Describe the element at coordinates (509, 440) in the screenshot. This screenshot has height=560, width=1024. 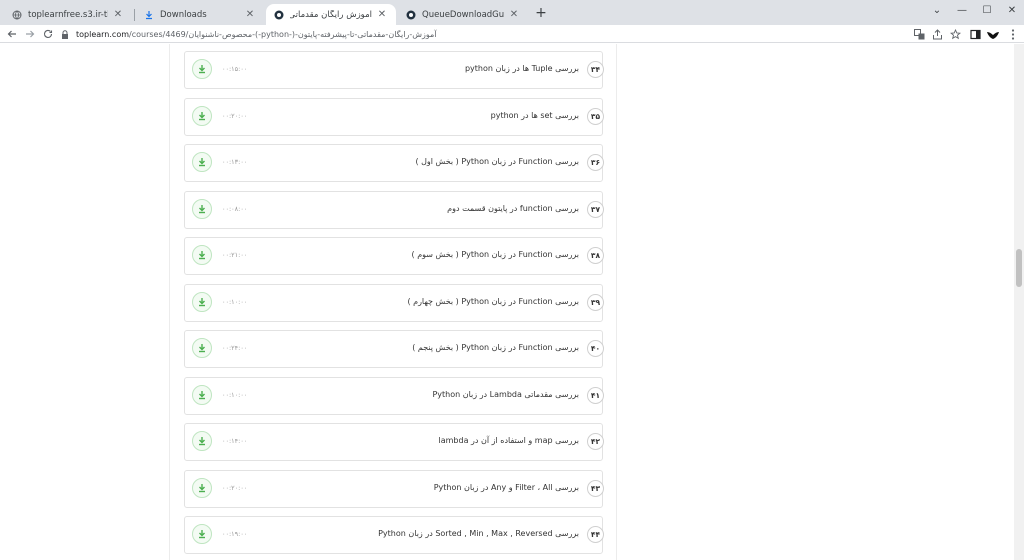
I see `lesson-title: بررسی map و استفاده از آن در lambda` at that location.